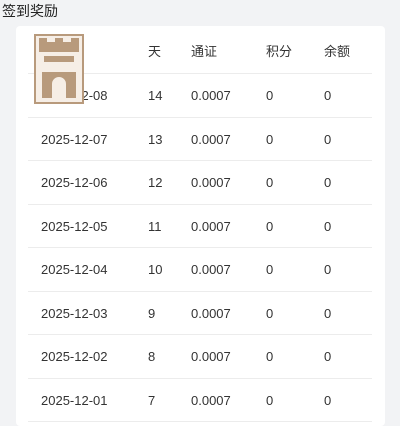 The width and height of the screenshot is (400, 426). Describe the element at coordinates (74, 400) in the screenshot. I see `cell-date: 2025-12-01` at that location.